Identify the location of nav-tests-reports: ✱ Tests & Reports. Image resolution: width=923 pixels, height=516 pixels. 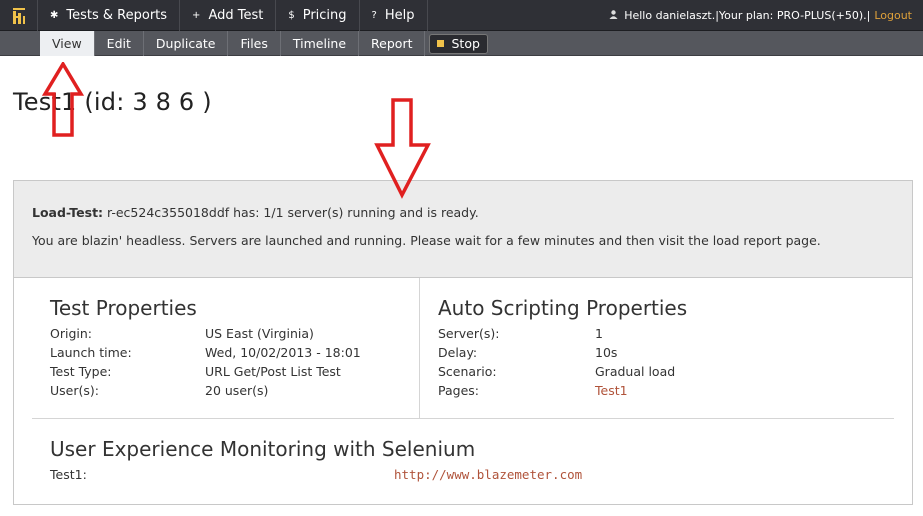
(109, 15).